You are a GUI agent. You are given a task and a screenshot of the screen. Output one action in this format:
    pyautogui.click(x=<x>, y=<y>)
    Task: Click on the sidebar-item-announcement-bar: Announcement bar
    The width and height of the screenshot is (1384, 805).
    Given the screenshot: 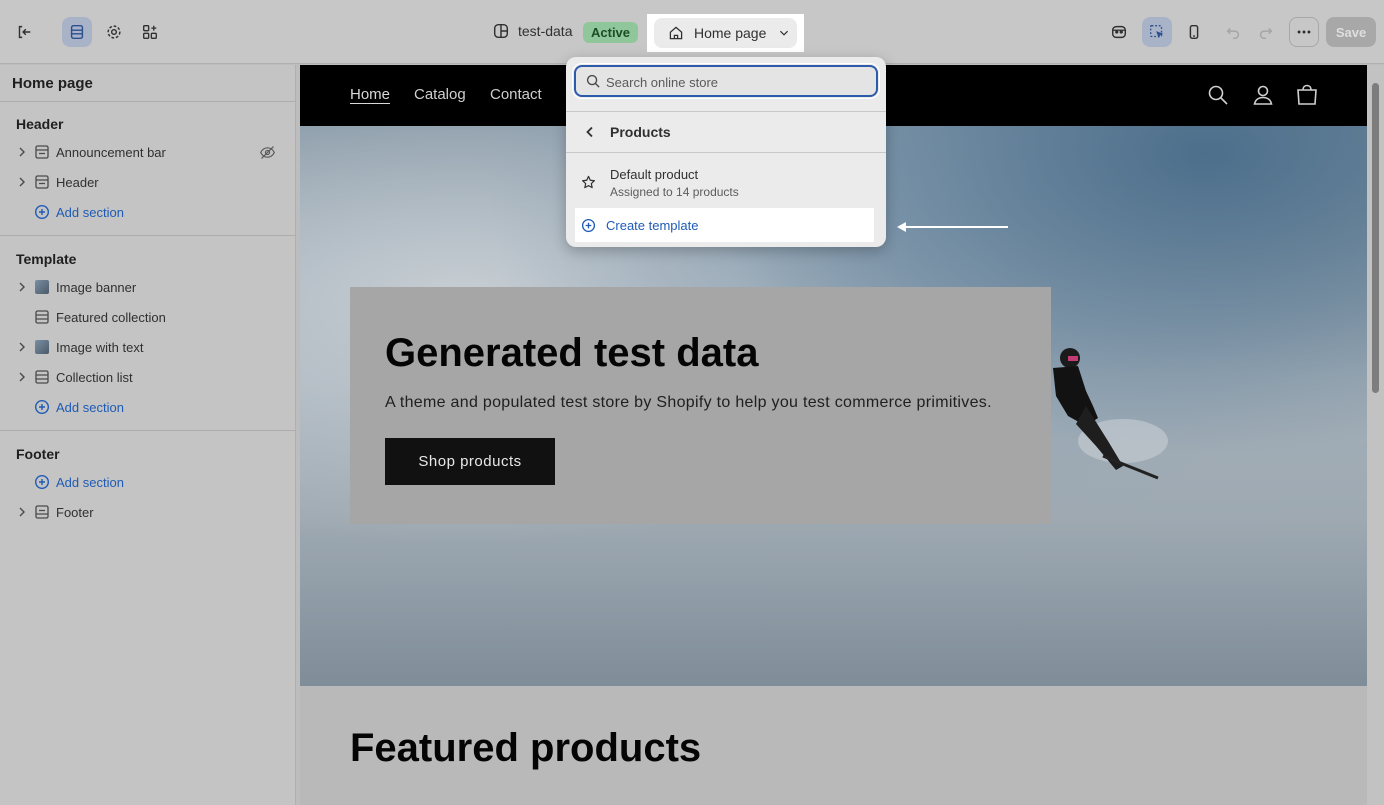 What is the action you would take?
    pyautogui.click(x=148, y=152)
    